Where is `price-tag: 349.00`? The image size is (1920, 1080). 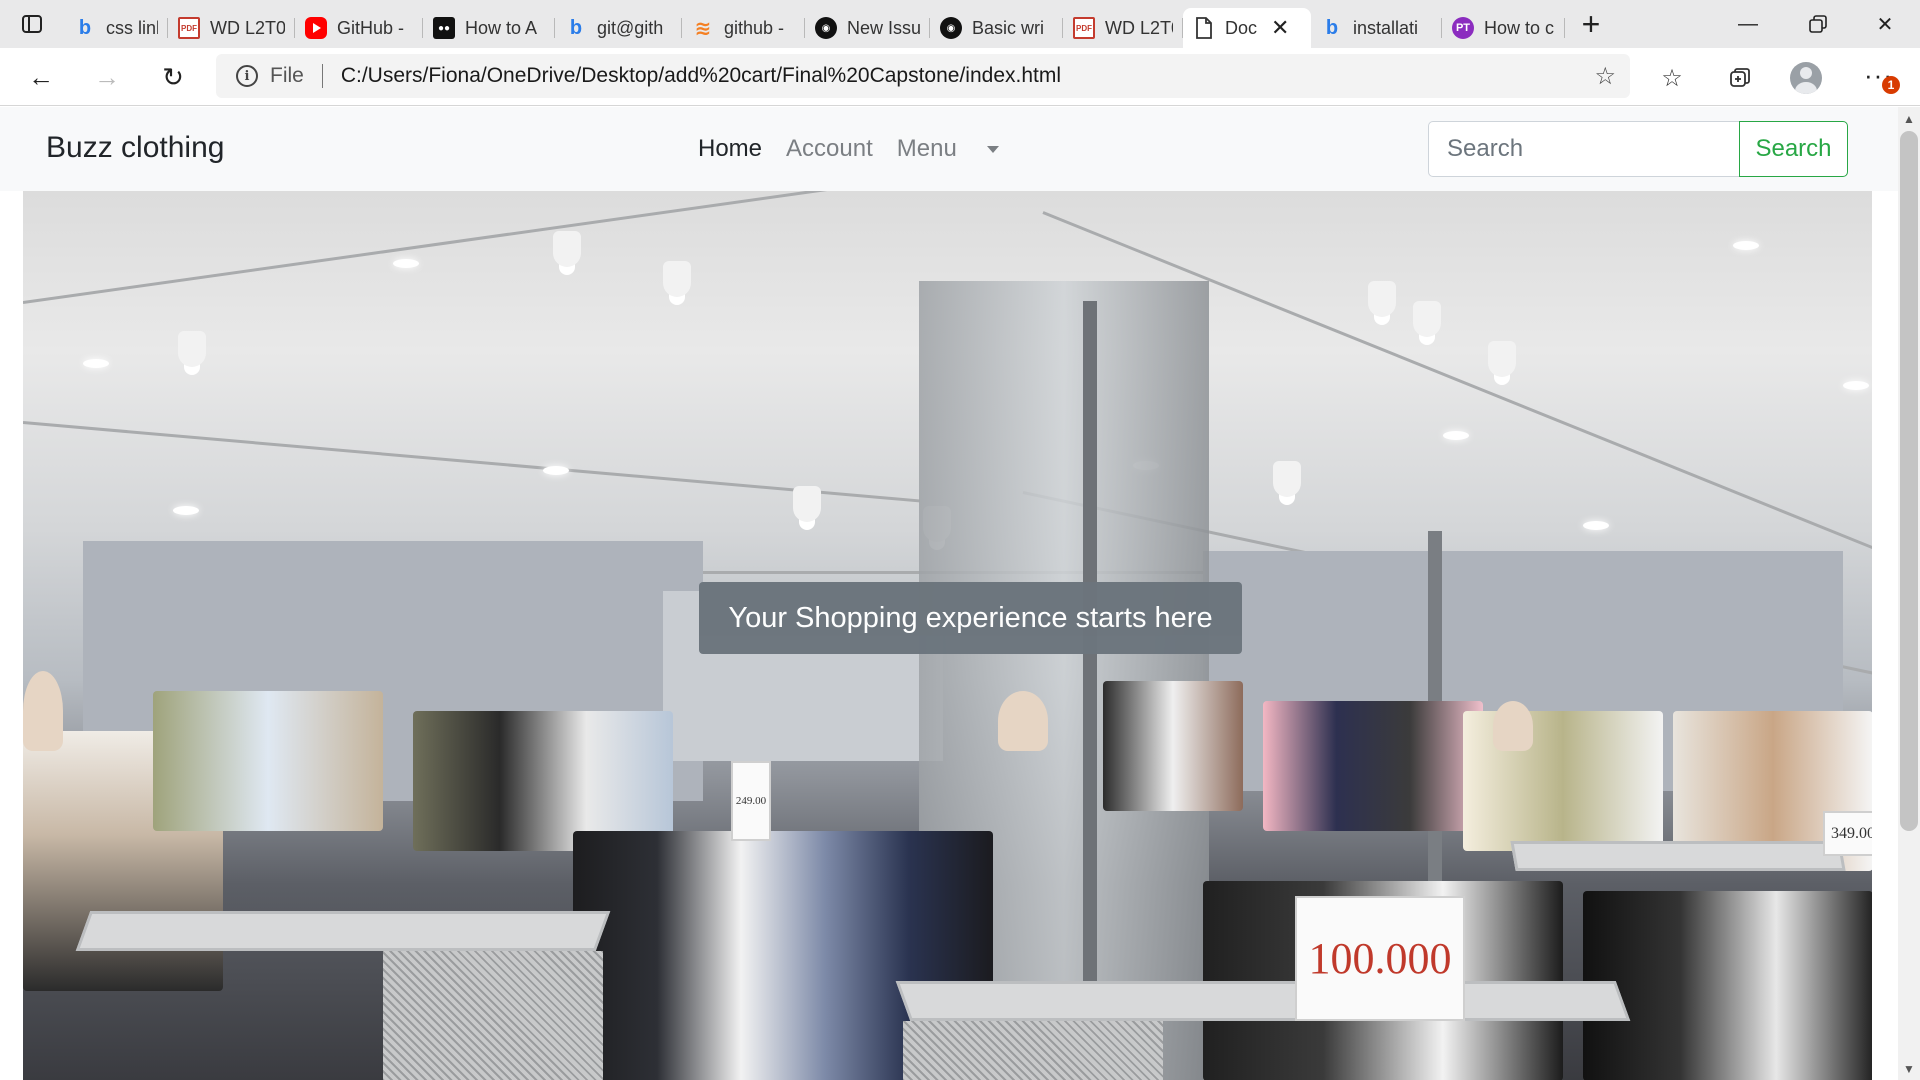 price-tag: 349.00 is located at coordinates (1847, 833).